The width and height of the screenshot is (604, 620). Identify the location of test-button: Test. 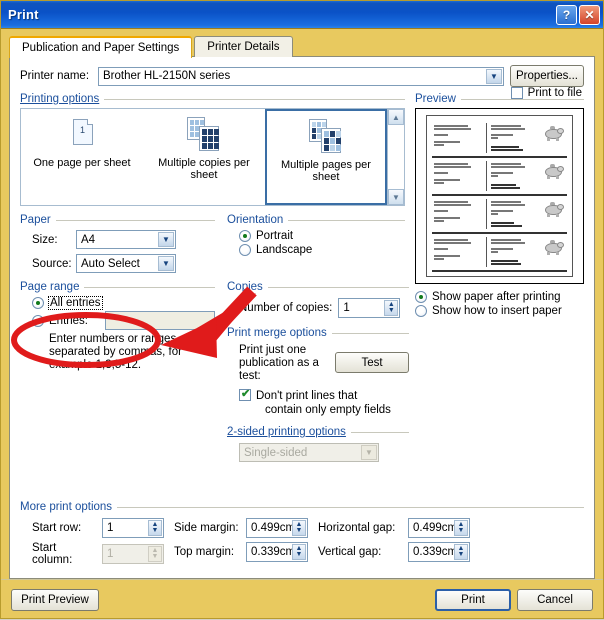
(372, 362).